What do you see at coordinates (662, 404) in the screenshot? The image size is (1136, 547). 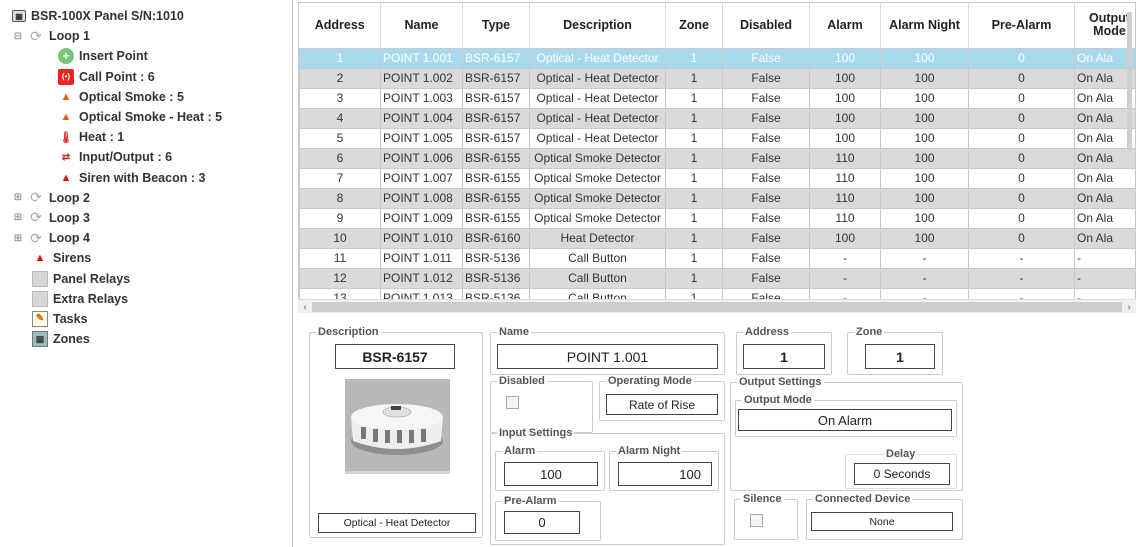 I see `operating-mode-select: Rate of Rise` at bounding box center [662, 404].